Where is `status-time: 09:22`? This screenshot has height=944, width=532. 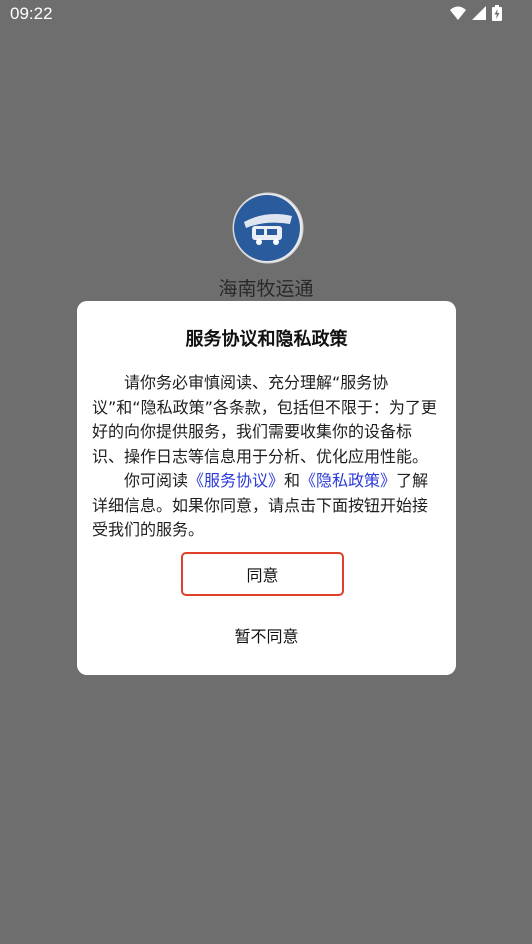 status-time: 09:22 is located at coordinates (31, 13).